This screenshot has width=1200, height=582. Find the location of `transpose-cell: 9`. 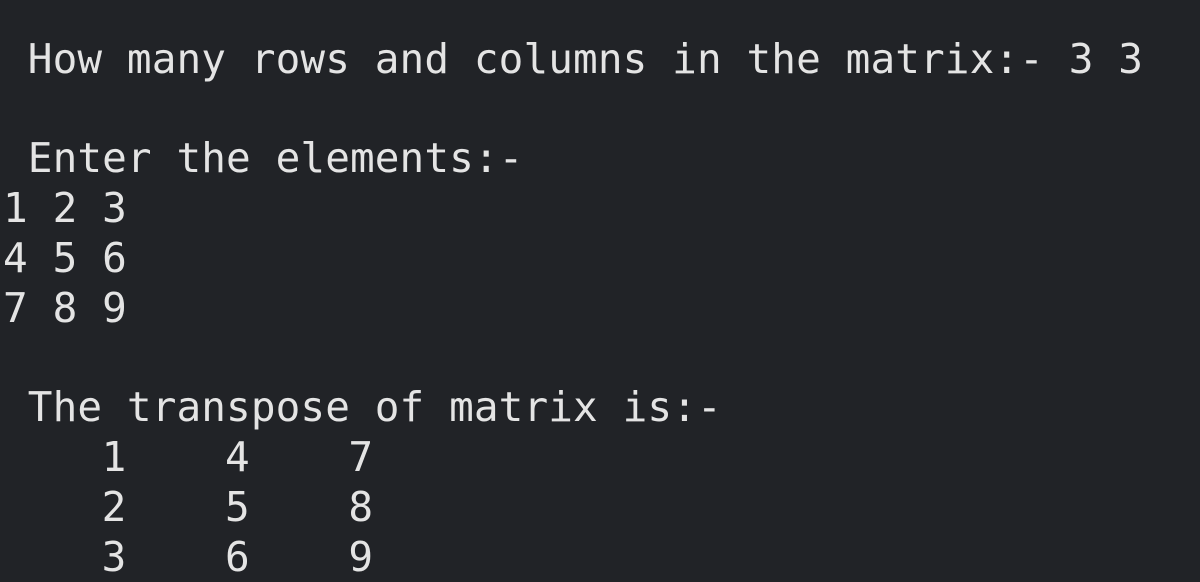

transpose-cell: 9 is located at coordinates (361, 557).